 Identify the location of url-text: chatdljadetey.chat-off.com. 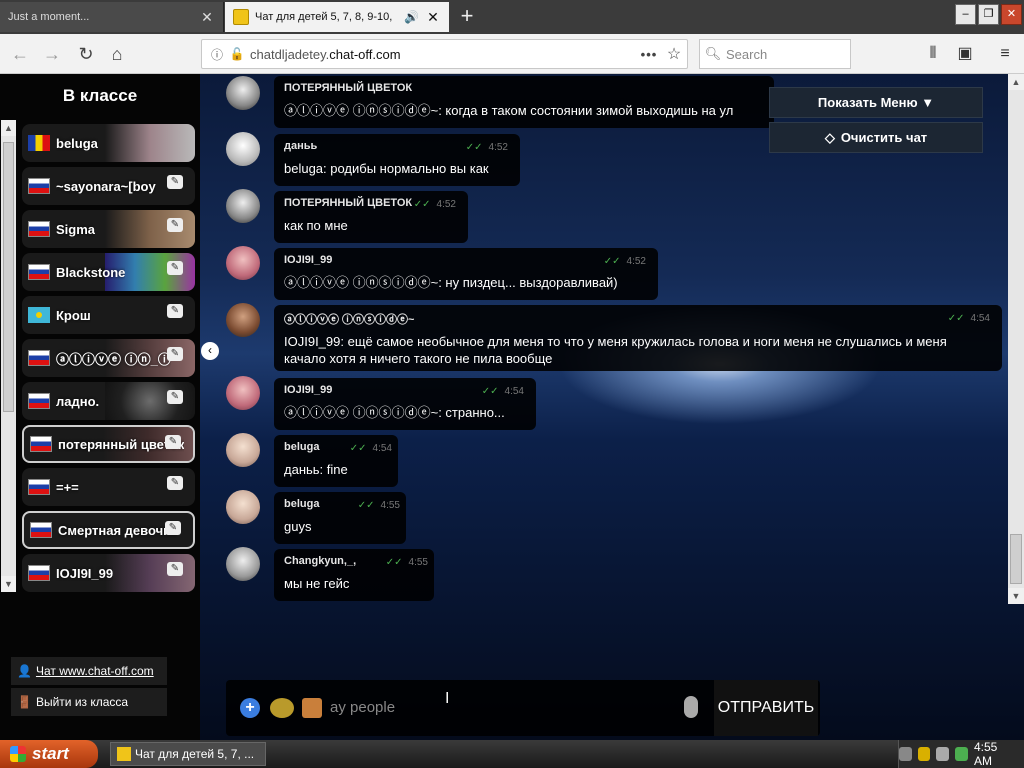
(441, 54).